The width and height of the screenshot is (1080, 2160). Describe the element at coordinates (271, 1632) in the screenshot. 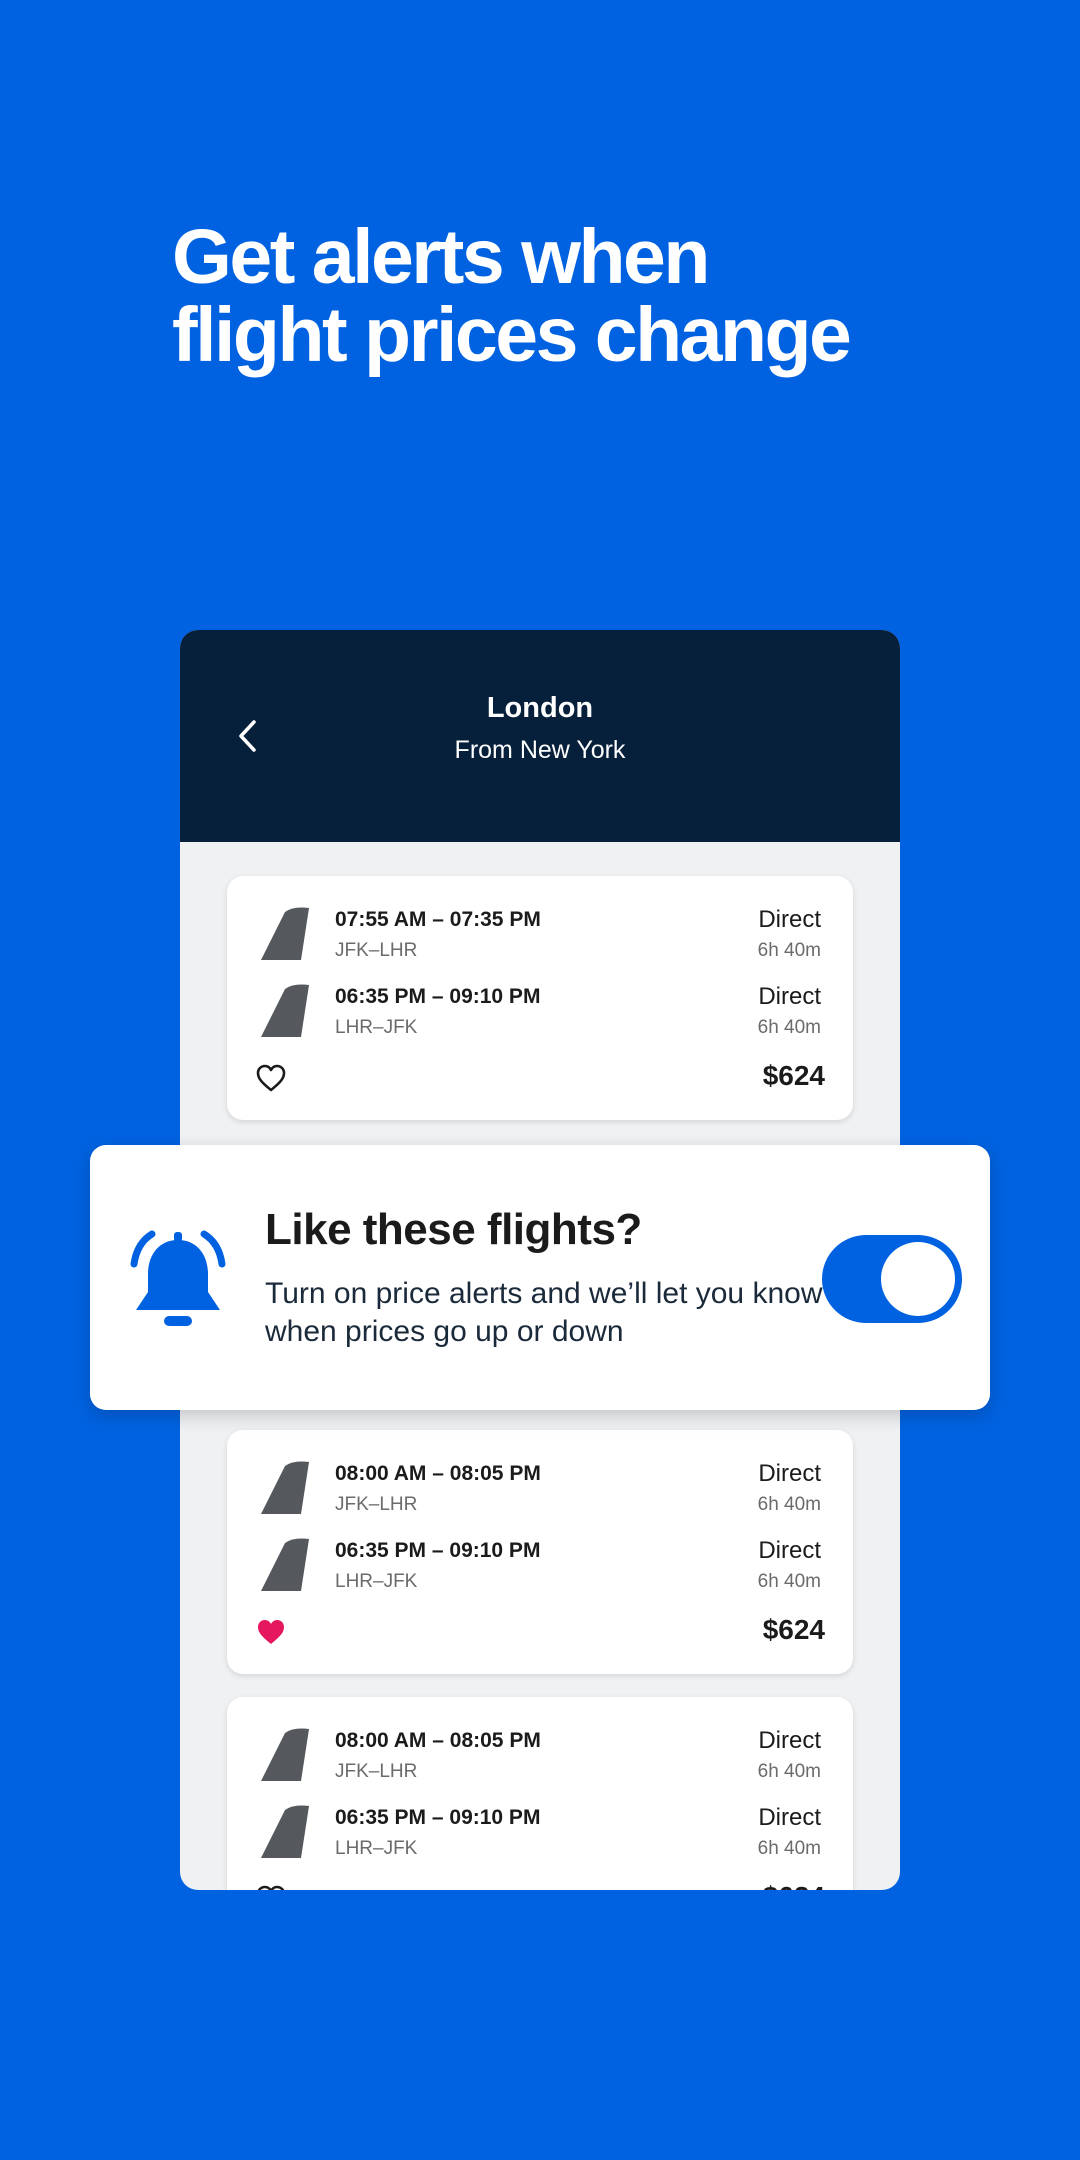

I see `heart-filled-icon` at that location.